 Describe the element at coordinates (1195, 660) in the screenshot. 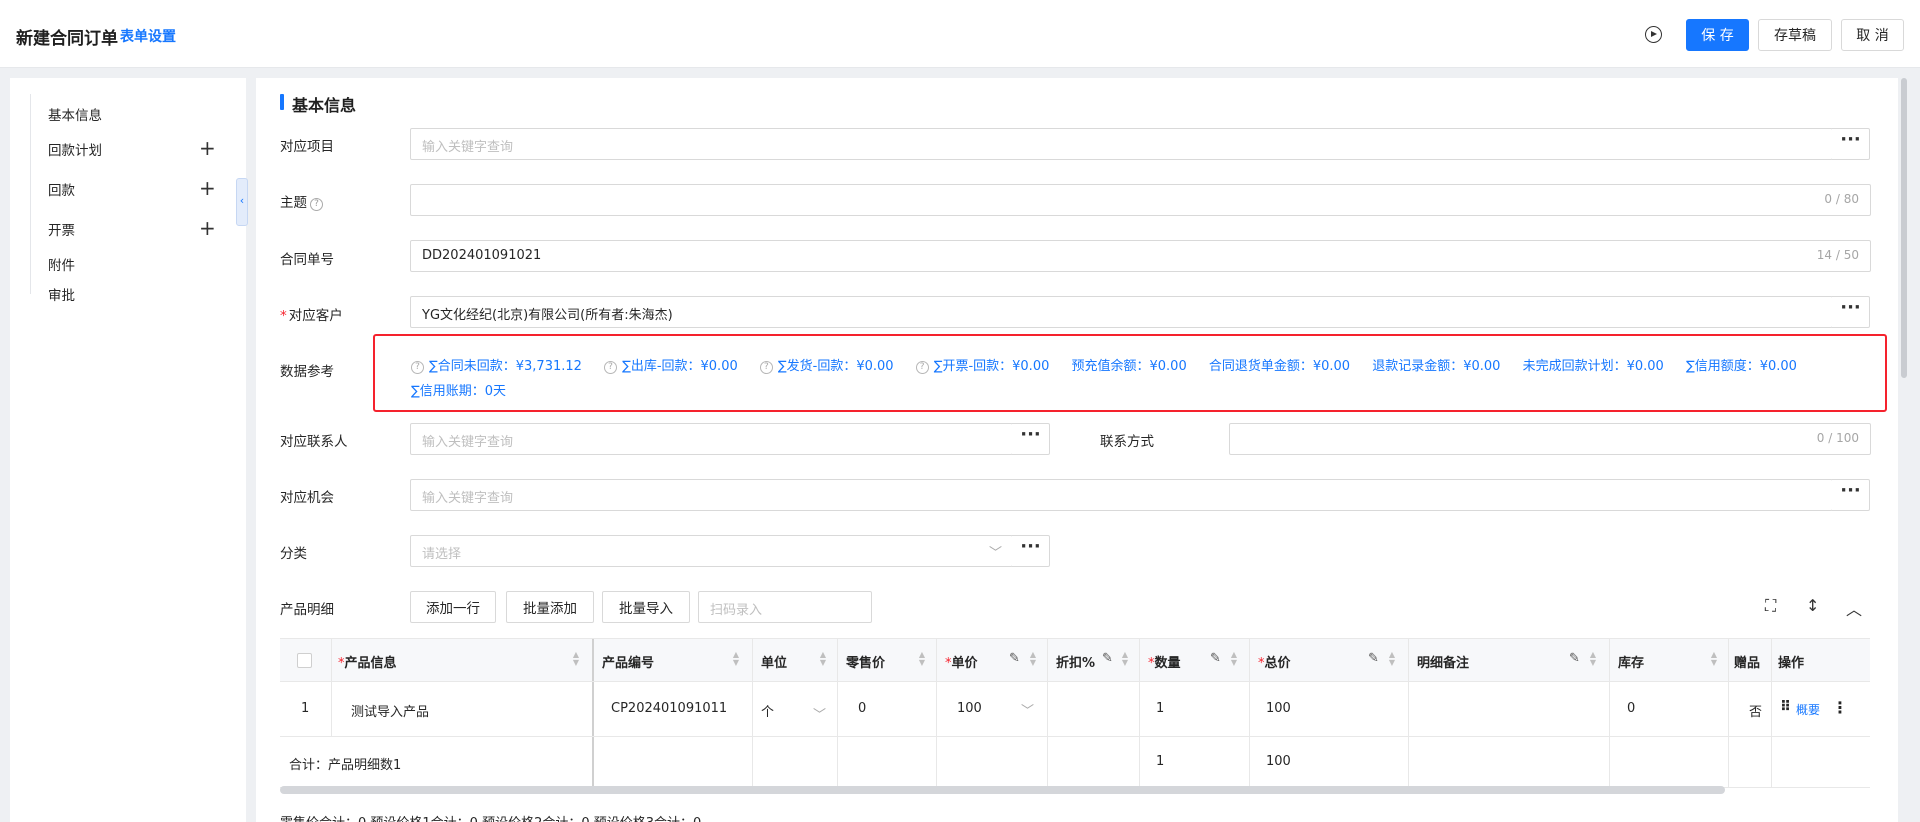

I see `th-quantity: *数量 ✎ ▲ ▼` at that location.